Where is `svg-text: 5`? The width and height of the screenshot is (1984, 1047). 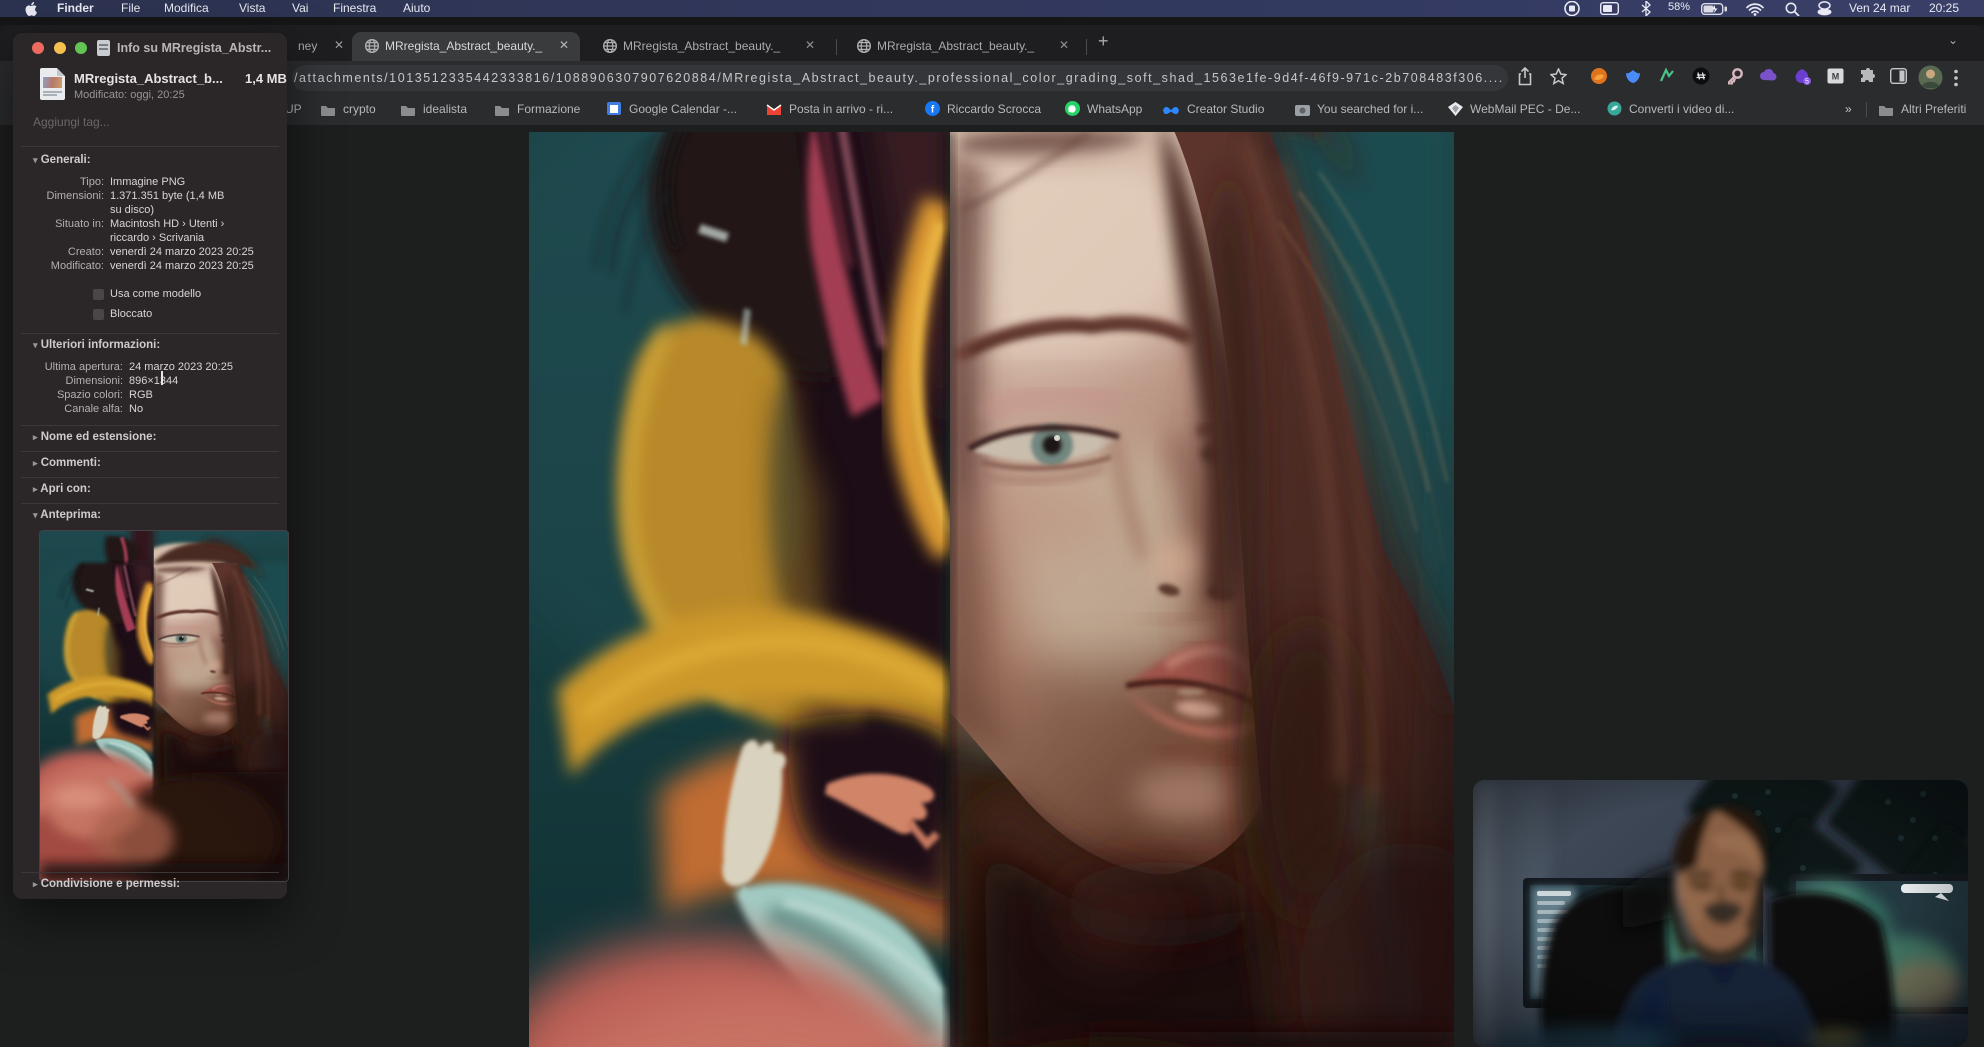 svg-text: 5 is located at coordinates (1807, 82).